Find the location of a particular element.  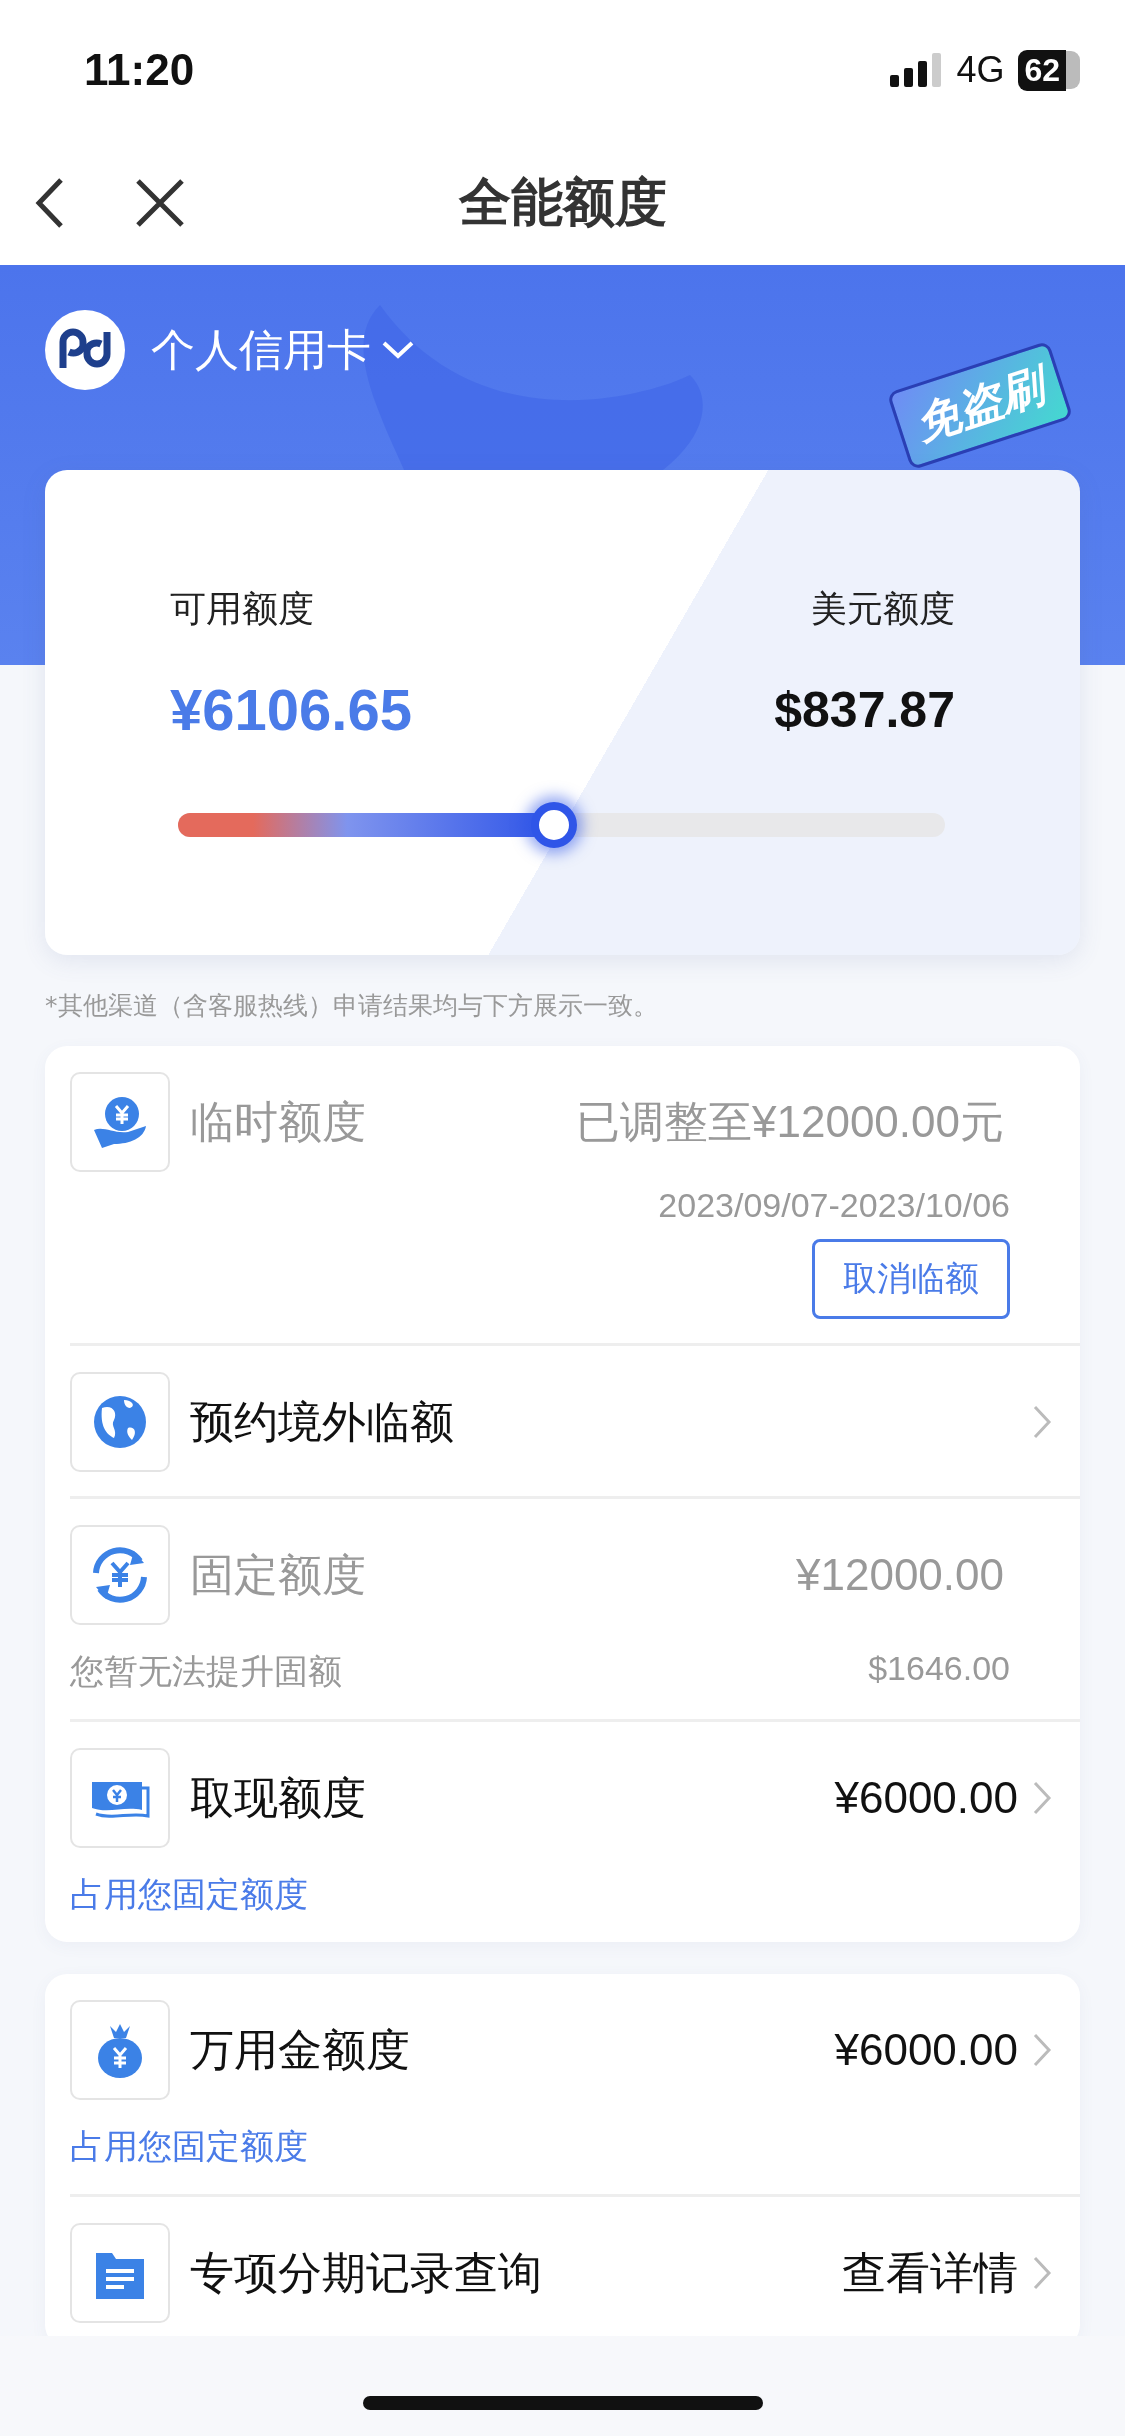

limit-title: 预约境外临额 is located at coordinates (604, 1422).